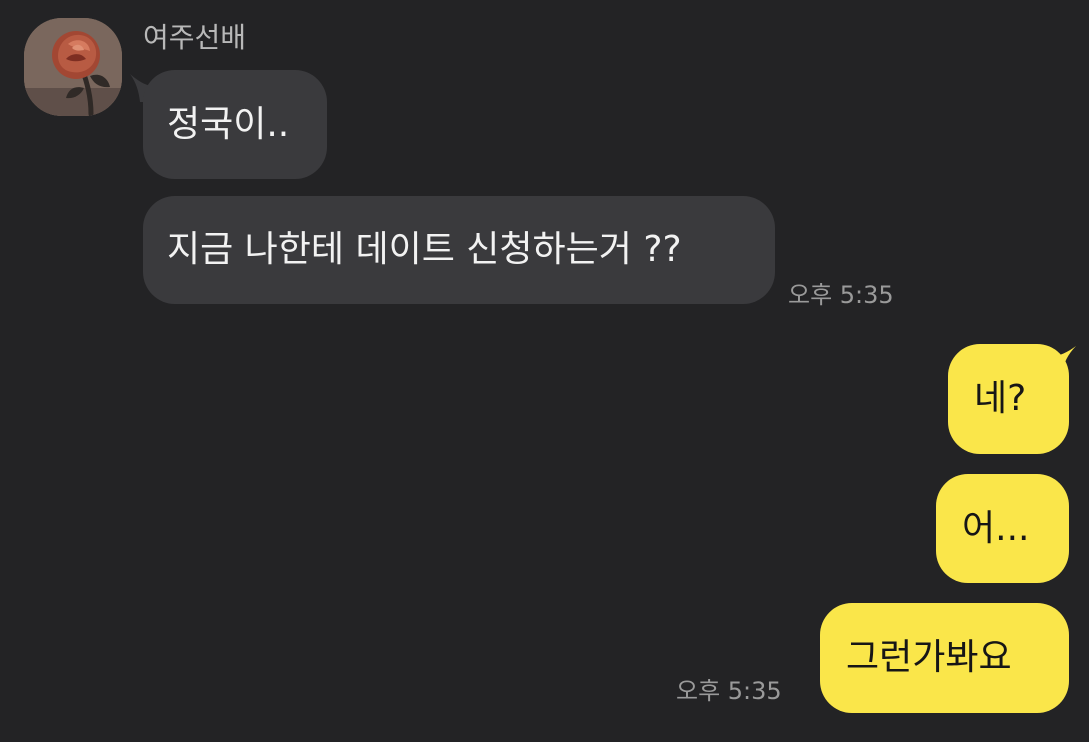 This screenshot has height=742, width=1089. I want to click on outgoing-message-bubble: 네?, so click(1008, 399).